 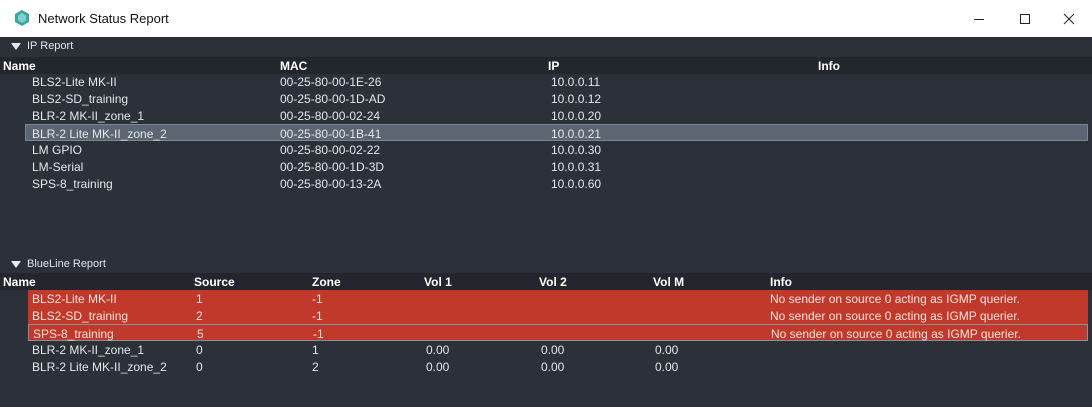 I want to click on ip-report-column-header: Name MAC IP Info, so click(x=546, y=65).